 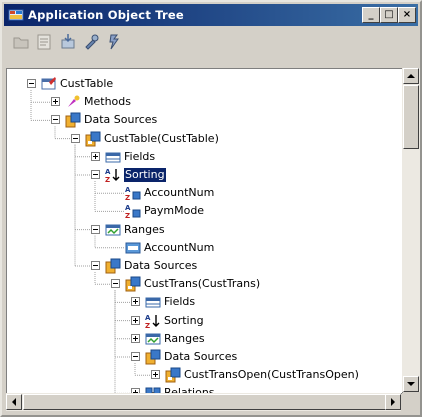 I want to click on tree-node-label: Methods, so click(x=107, y=102).